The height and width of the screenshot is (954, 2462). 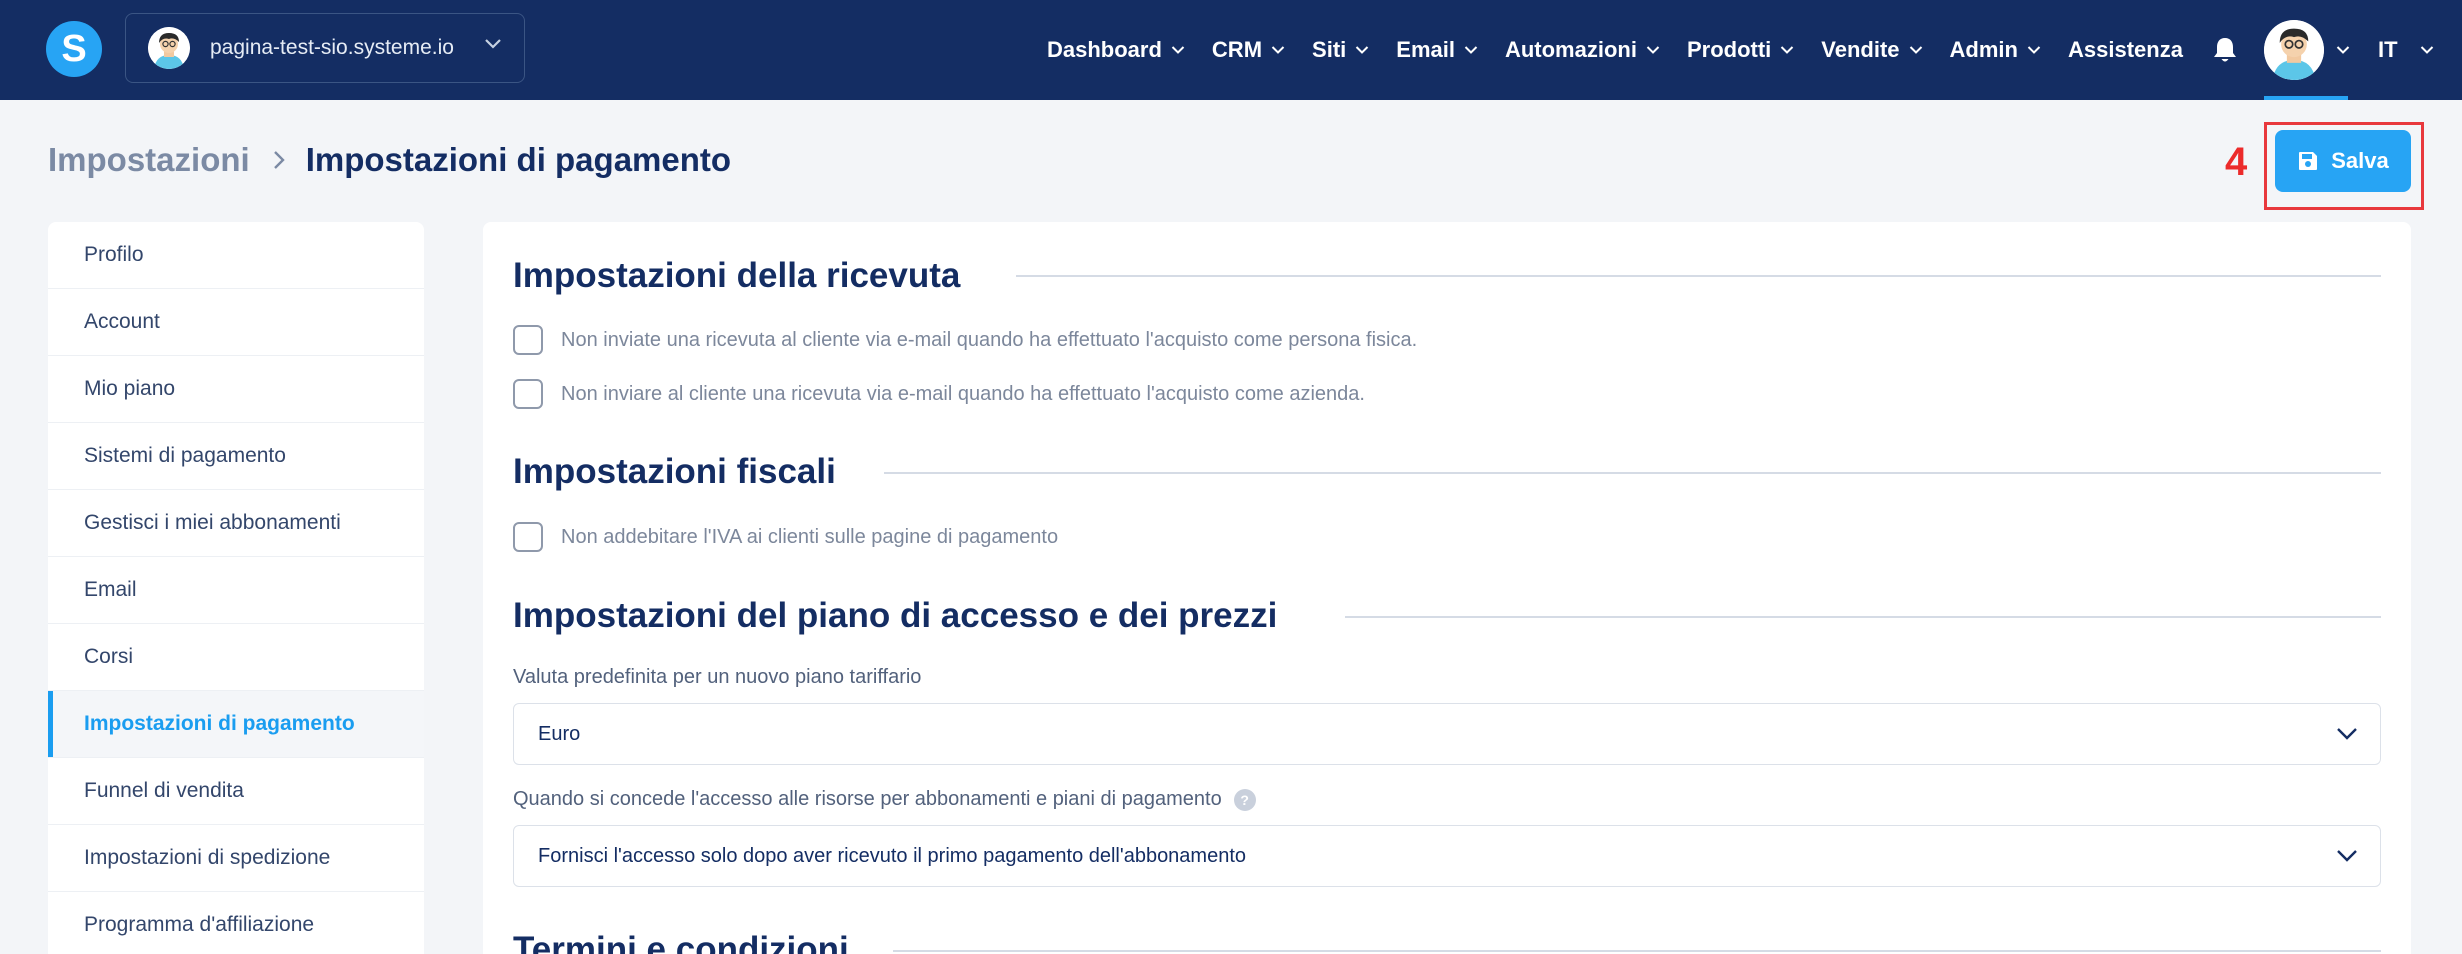 What do you see at coordinates (737, 275) in the screenshot?
I see `section-title-receipt: Impostazioni della ricevuta` at bounding box center [737, 275].